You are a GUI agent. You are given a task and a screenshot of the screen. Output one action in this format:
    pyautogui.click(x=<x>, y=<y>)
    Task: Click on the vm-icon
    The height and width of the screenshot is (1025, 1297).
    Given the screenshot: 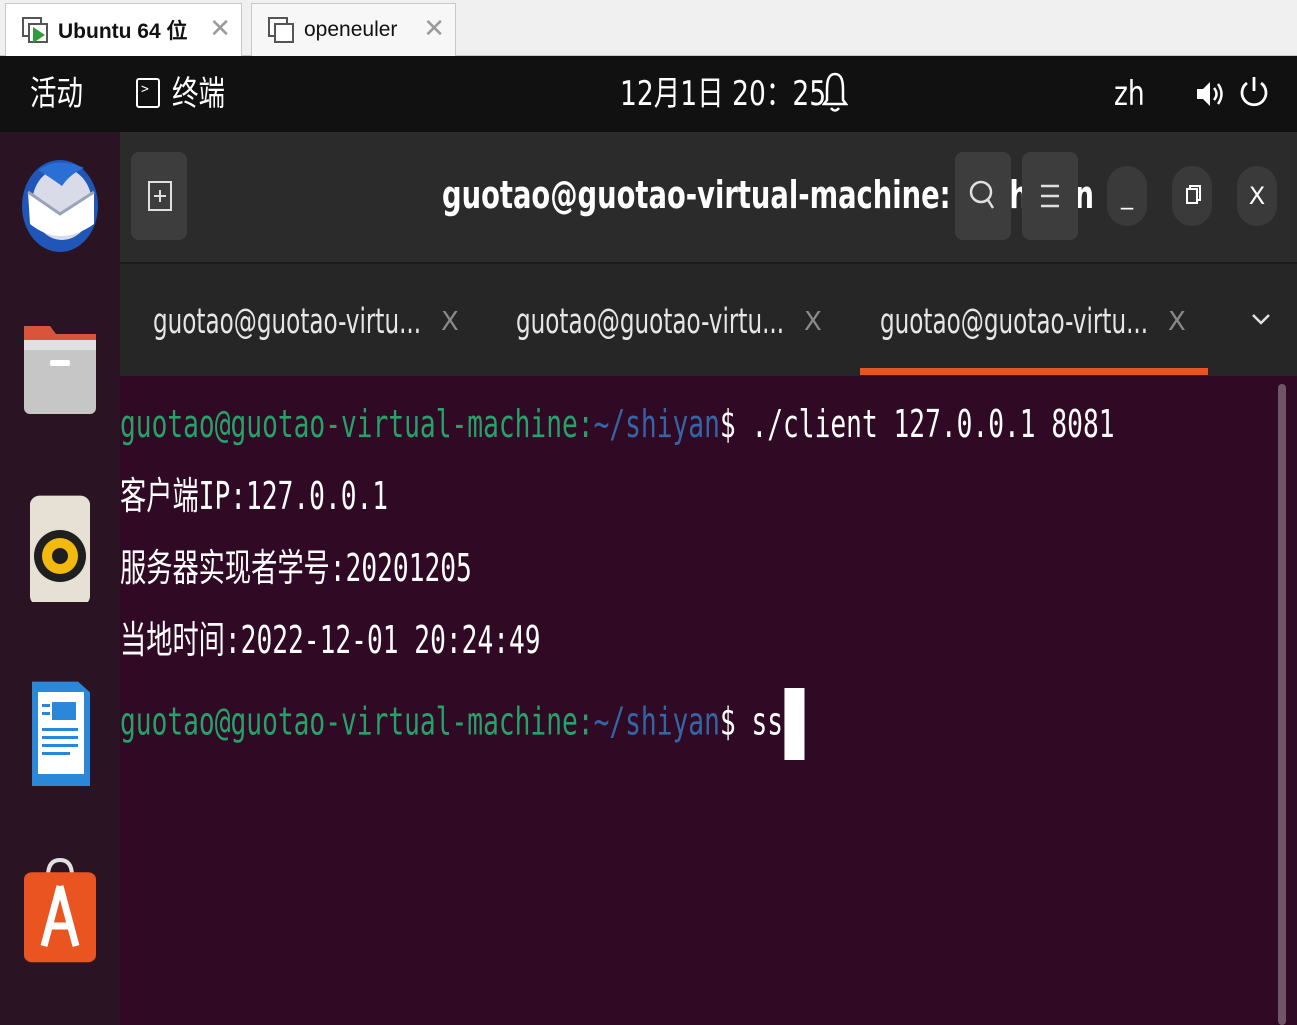 What is the action you would take?
    pyautogui.click(x=281, y=30)
    